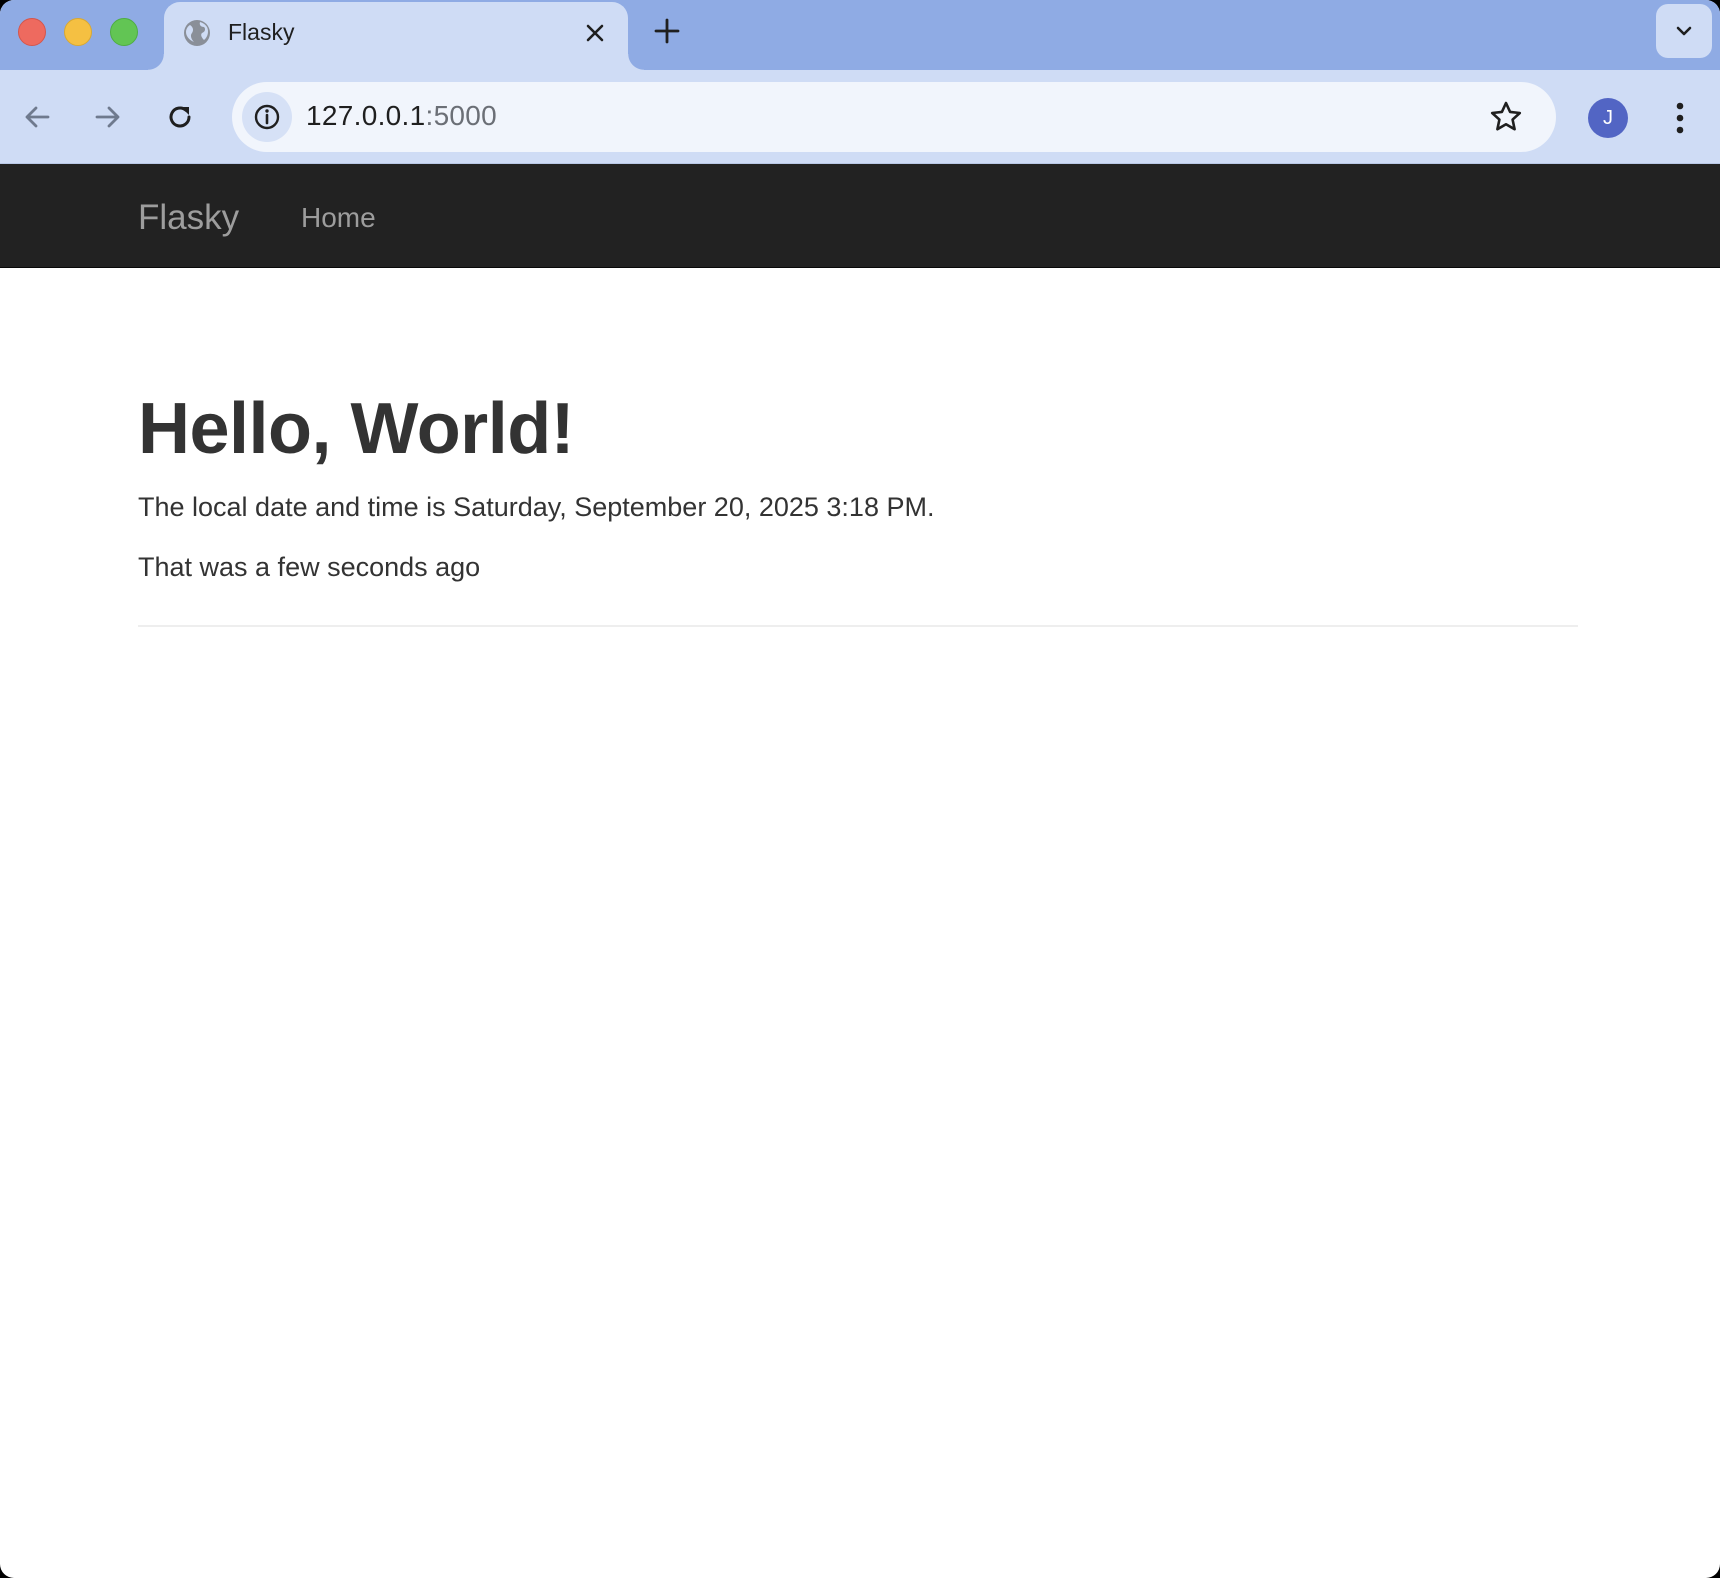 This screenshot has width=1720, height=1578. I want to click on site-navbar: Flasky Home, so click(860, 216).